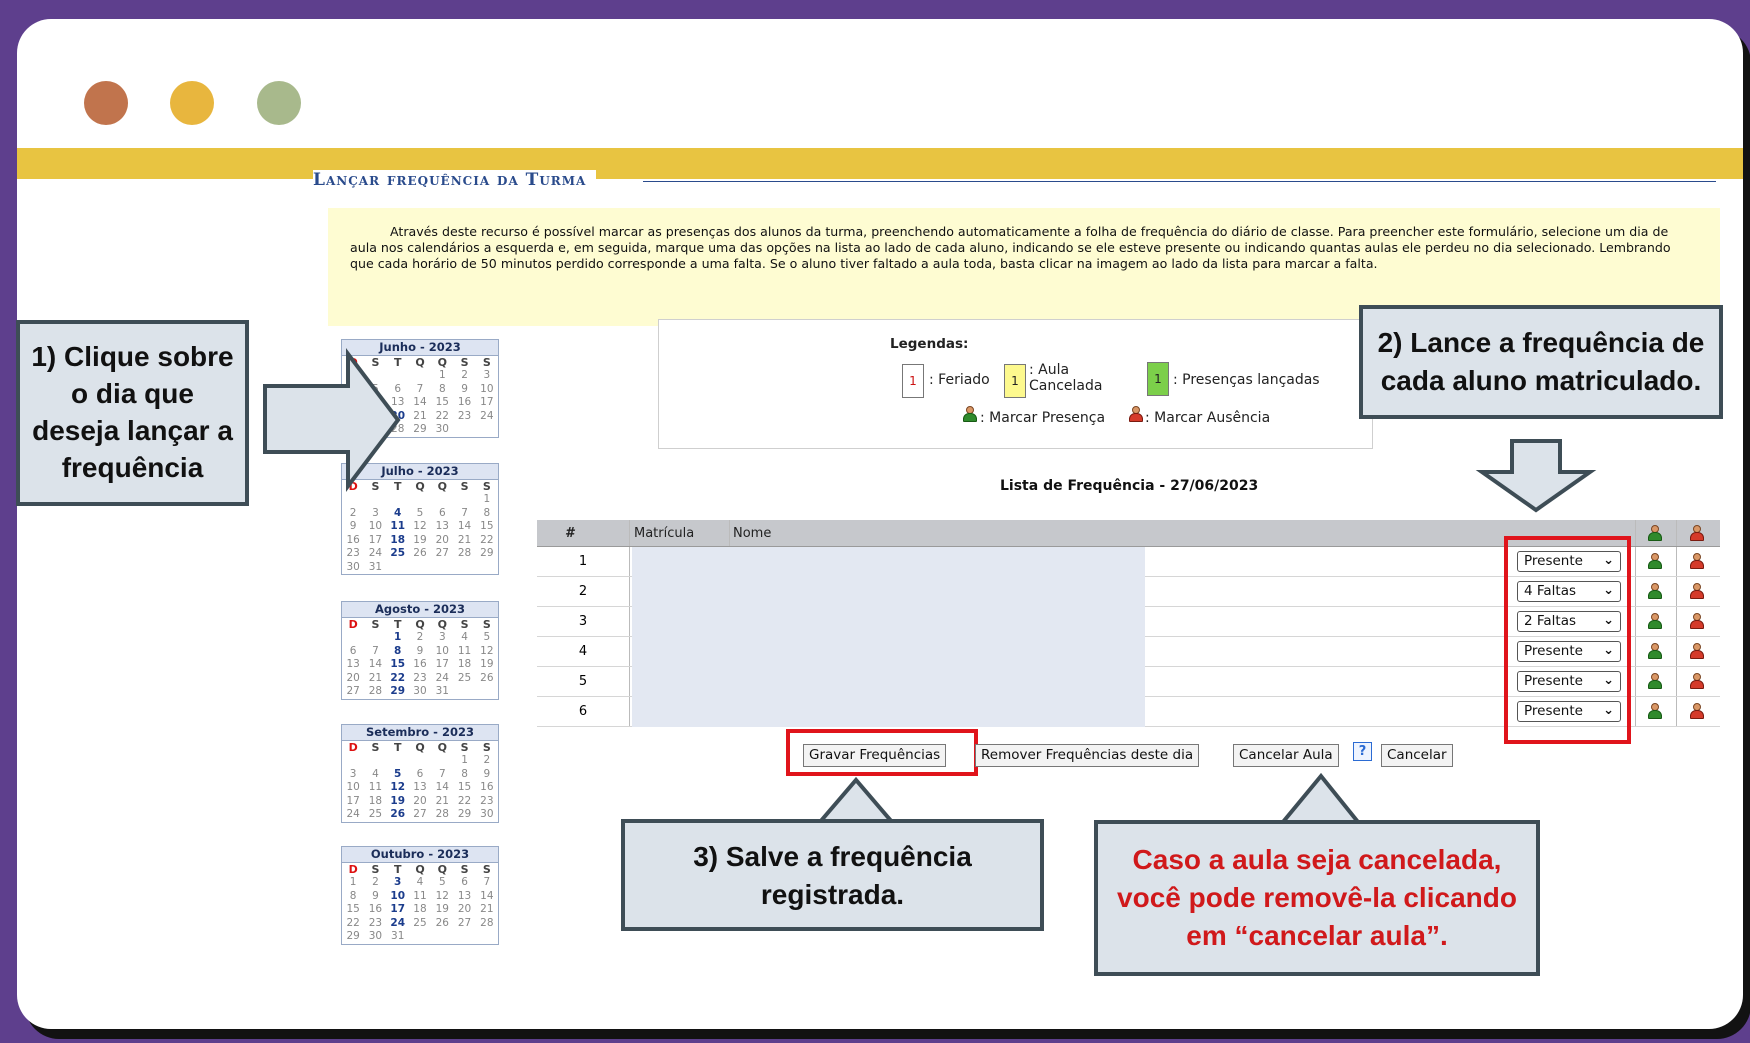 This screenshot has width=1750, height=1043. I want to click on callout-4-line-3: em “cancelar aula”., so click(1317, 935).